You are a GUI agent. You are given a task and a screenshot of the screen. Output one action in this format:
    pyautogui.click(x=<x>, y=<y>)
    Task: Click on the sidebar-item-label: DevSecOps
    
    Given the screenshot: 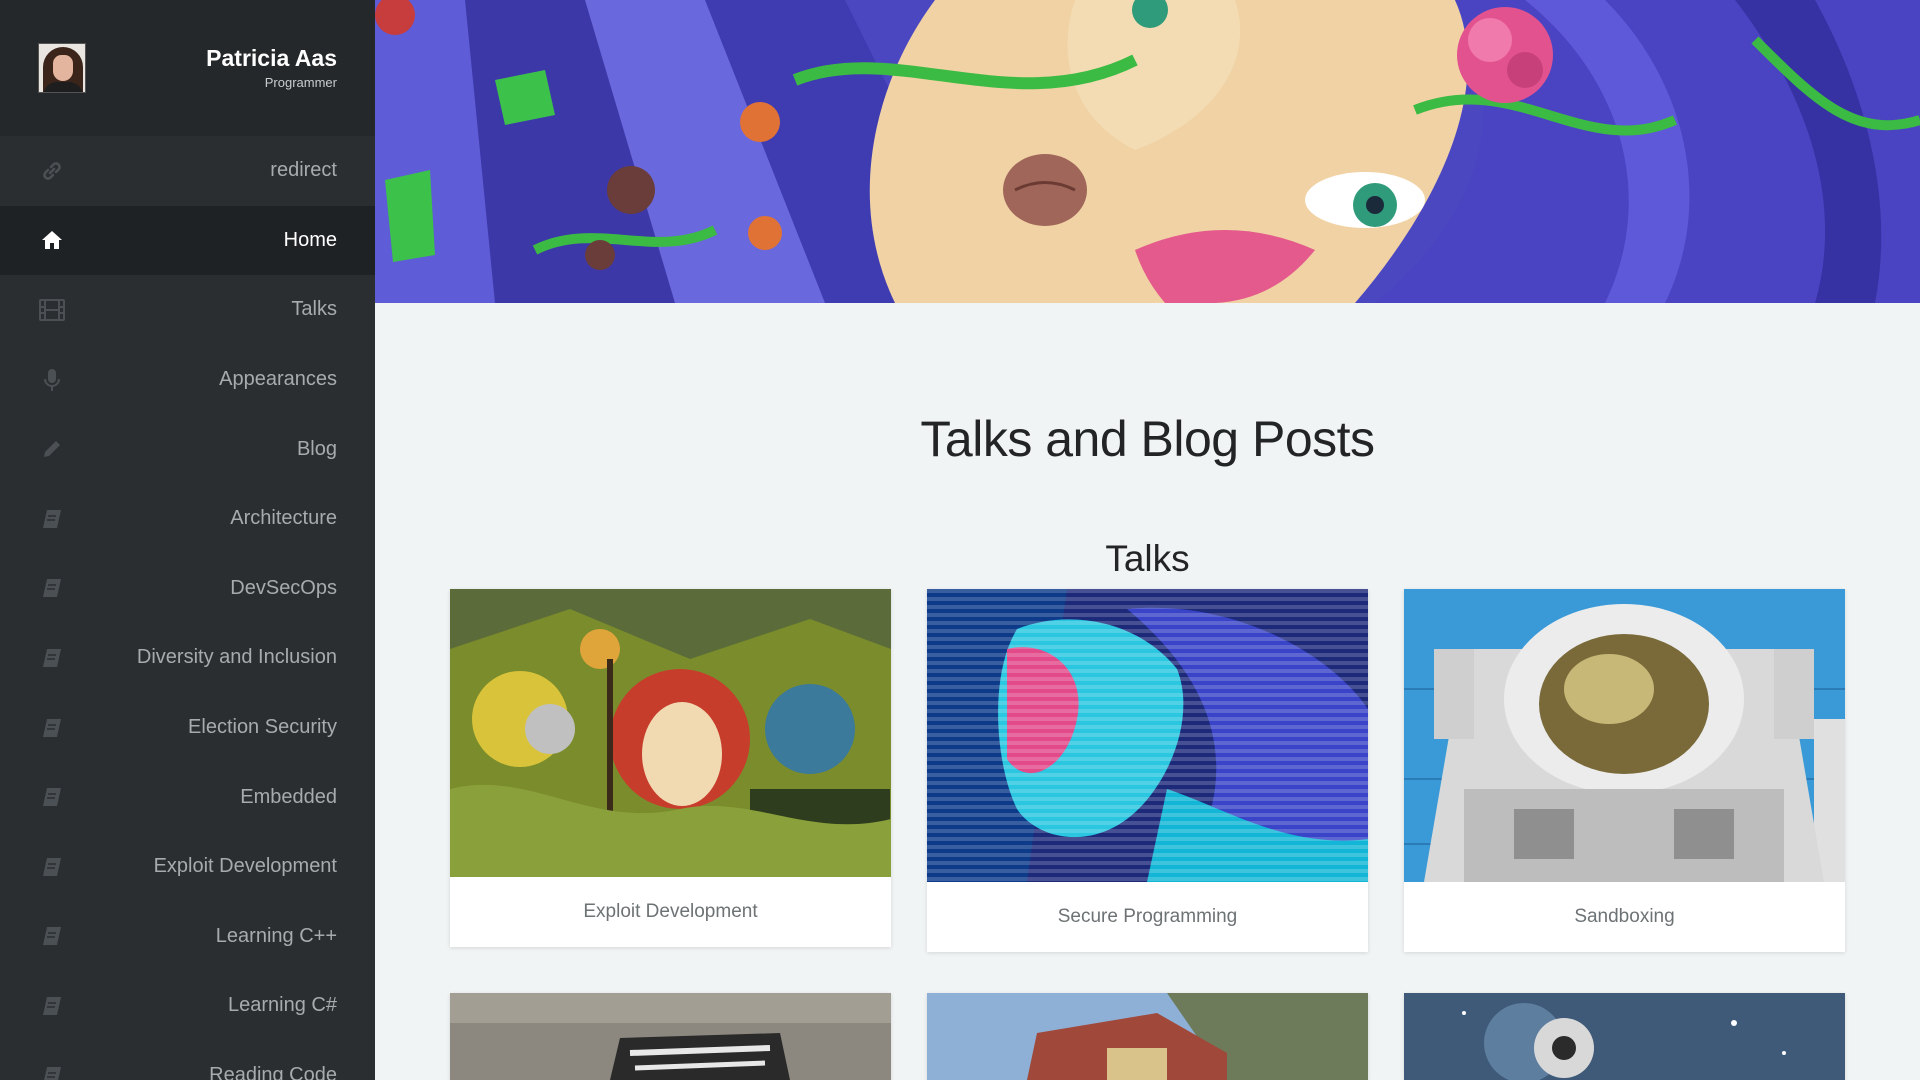 What is the action you would take?
    pyautogui.click(x=283, y=587)
    